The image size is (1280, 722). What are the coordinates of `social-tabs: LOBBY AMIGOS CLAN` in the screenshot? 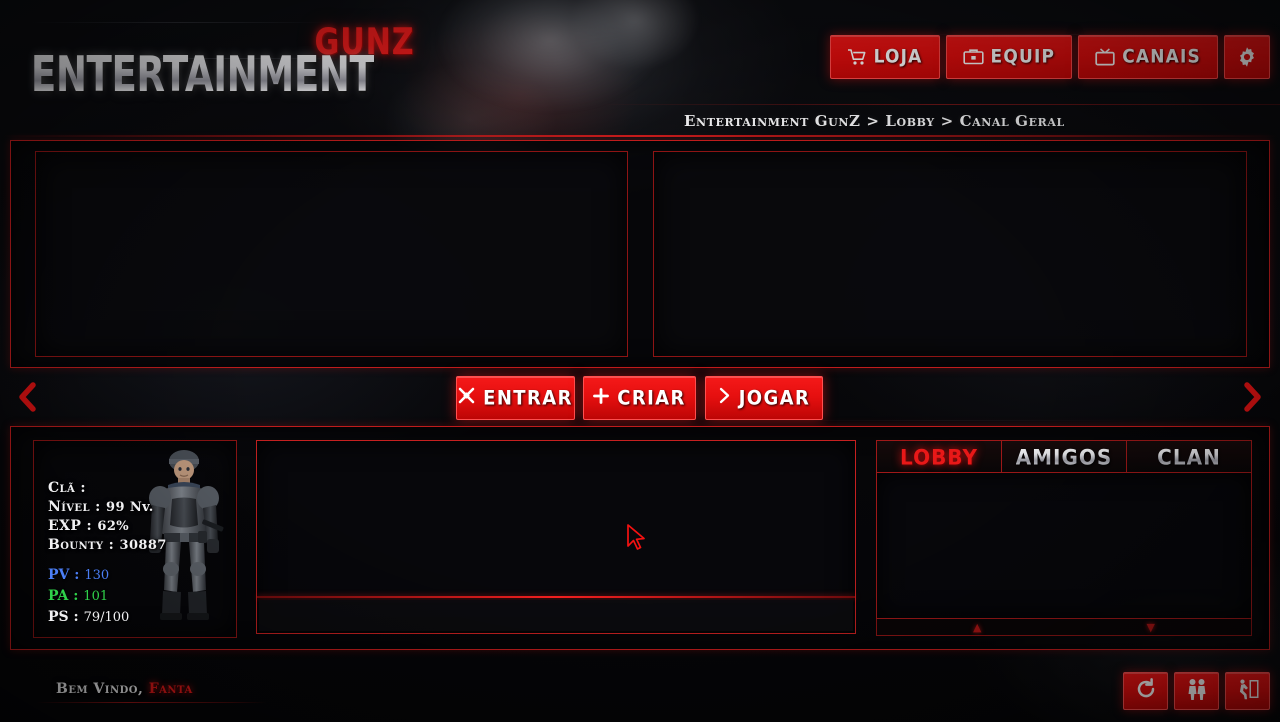 It's located at (1064, 456).